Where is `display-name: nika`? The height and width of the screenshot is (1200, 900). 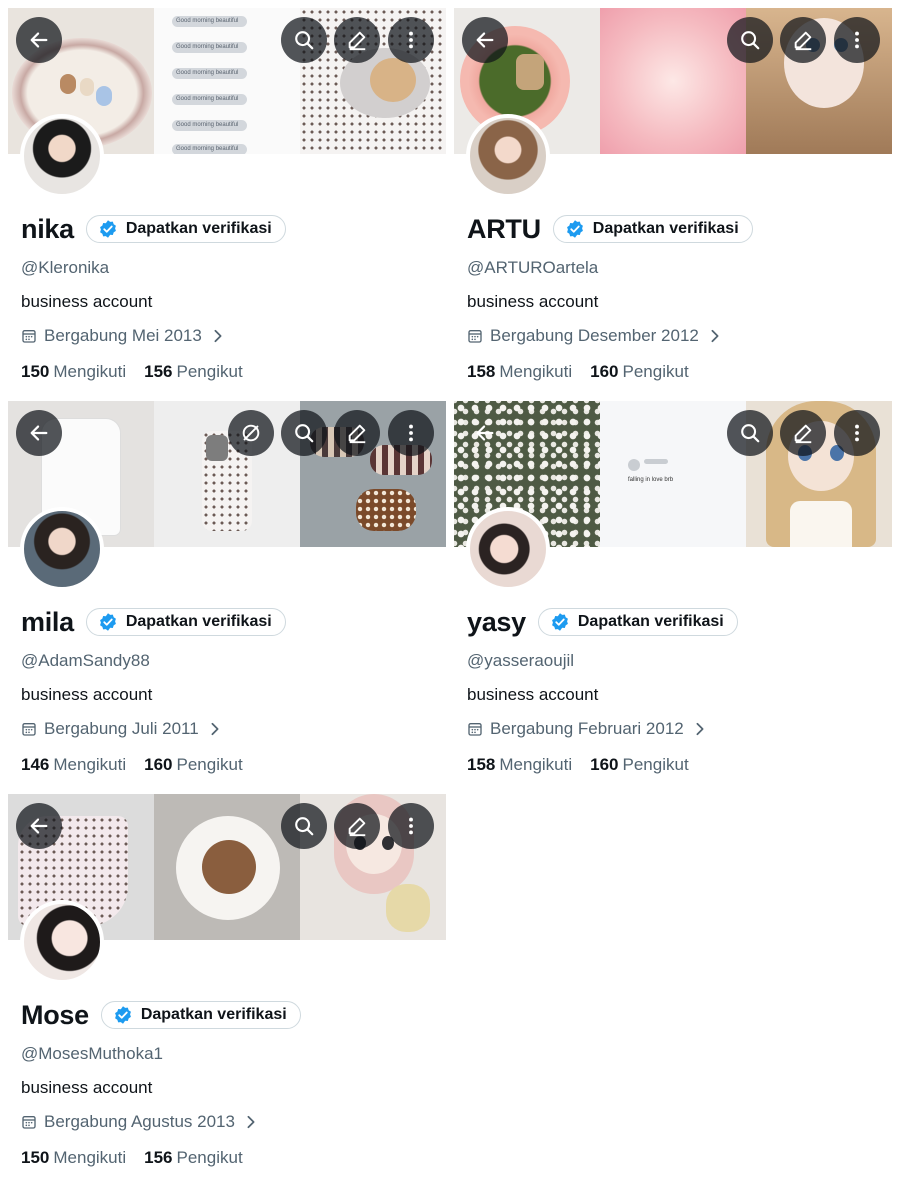
display-name: nika is located at coordinates (47, 229).